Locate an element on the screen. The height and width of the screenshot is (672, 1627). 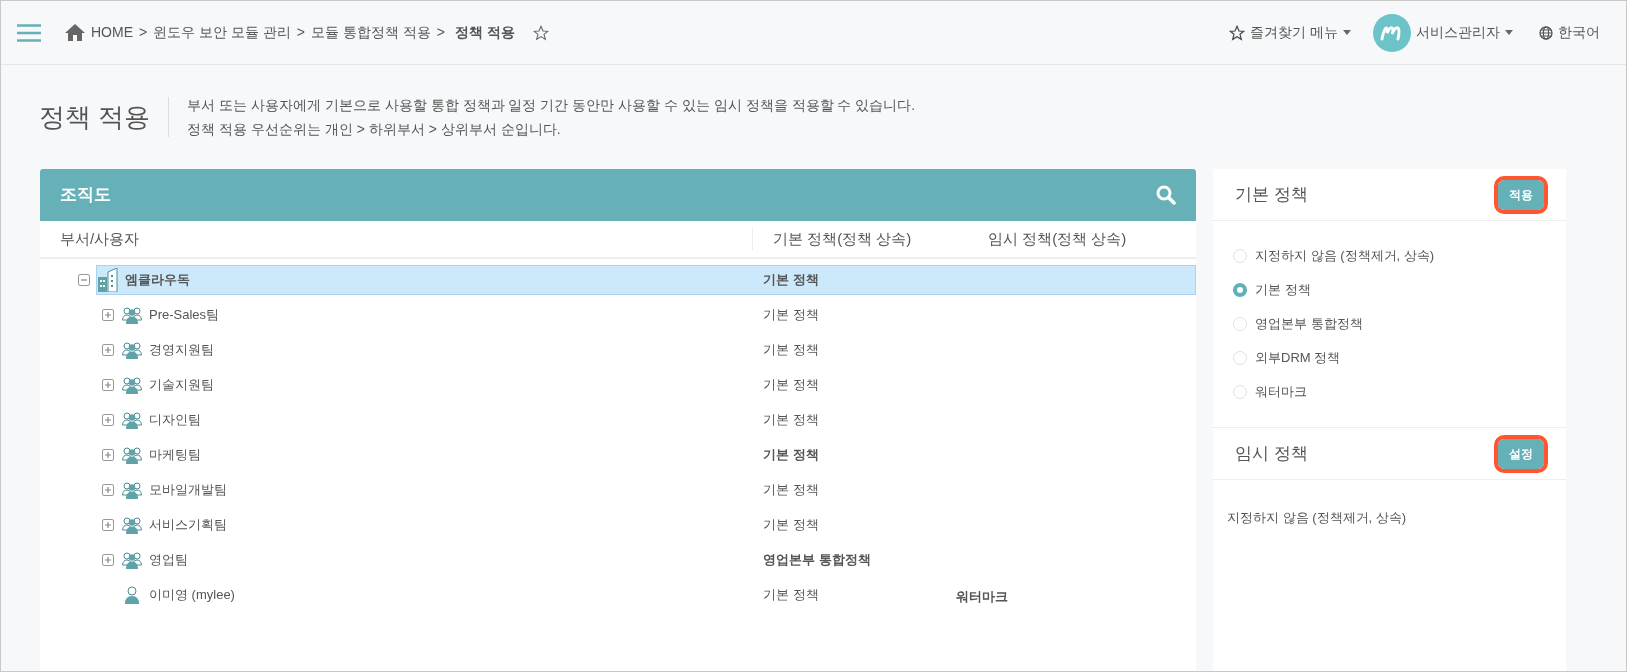
policy-cell-text: 영업본부 통합정책 is located at coordinates (817, 559).